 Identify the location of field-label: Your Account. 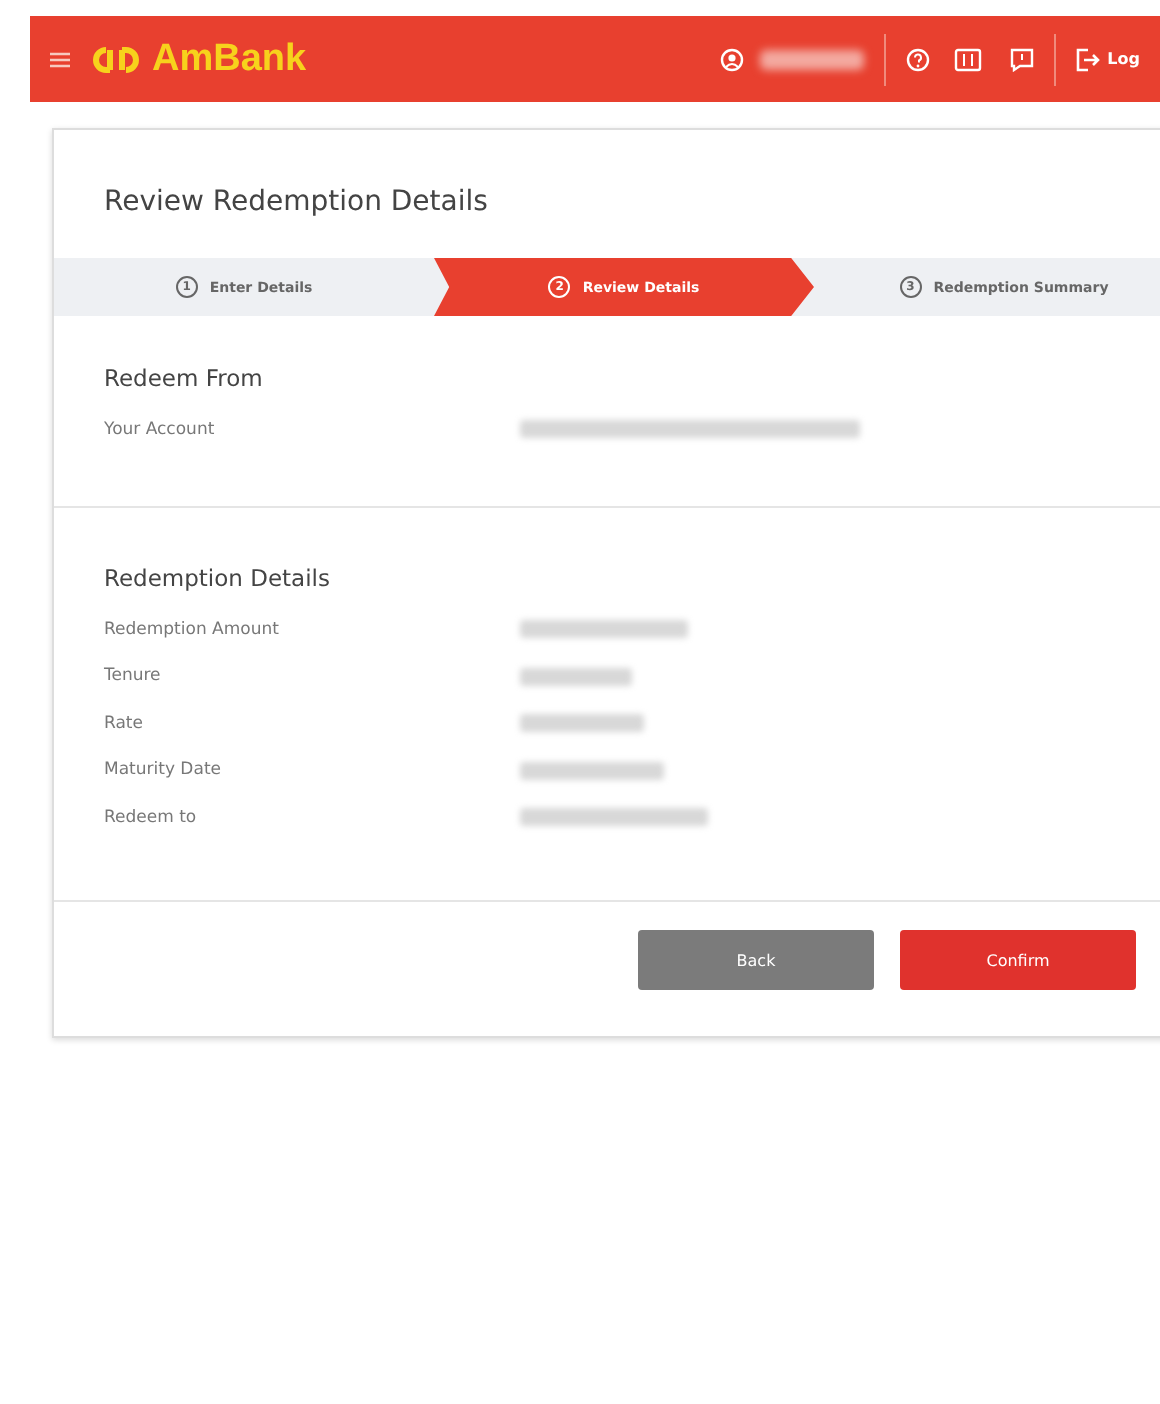
(160, 429).